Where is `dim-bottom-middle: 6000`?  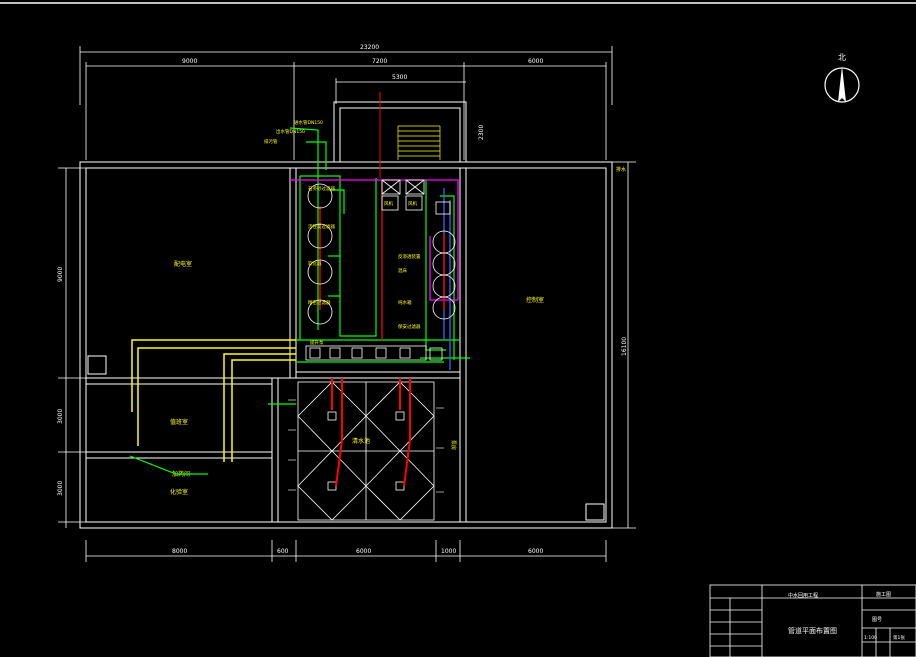 dim-bottom-middle: 6000 is located at coordinates (363, 551).